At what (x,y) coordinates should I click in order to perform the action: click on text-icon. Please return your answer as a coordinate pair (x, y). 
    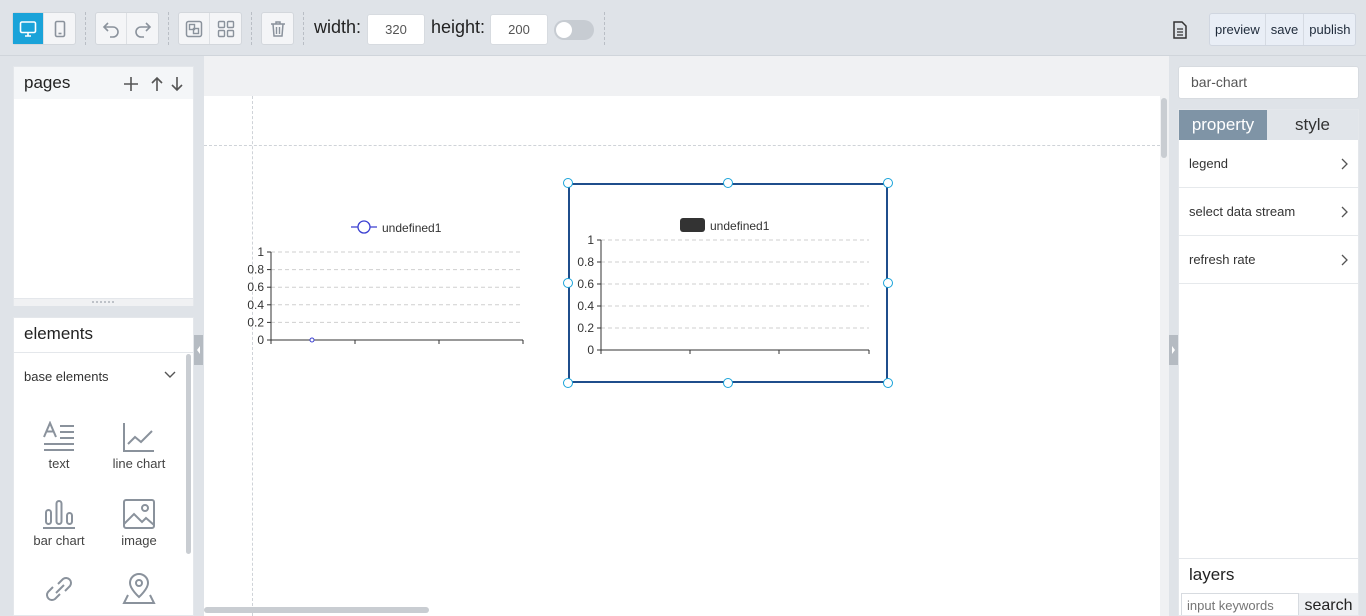
    Looking at the image, I should click on (58, 436).